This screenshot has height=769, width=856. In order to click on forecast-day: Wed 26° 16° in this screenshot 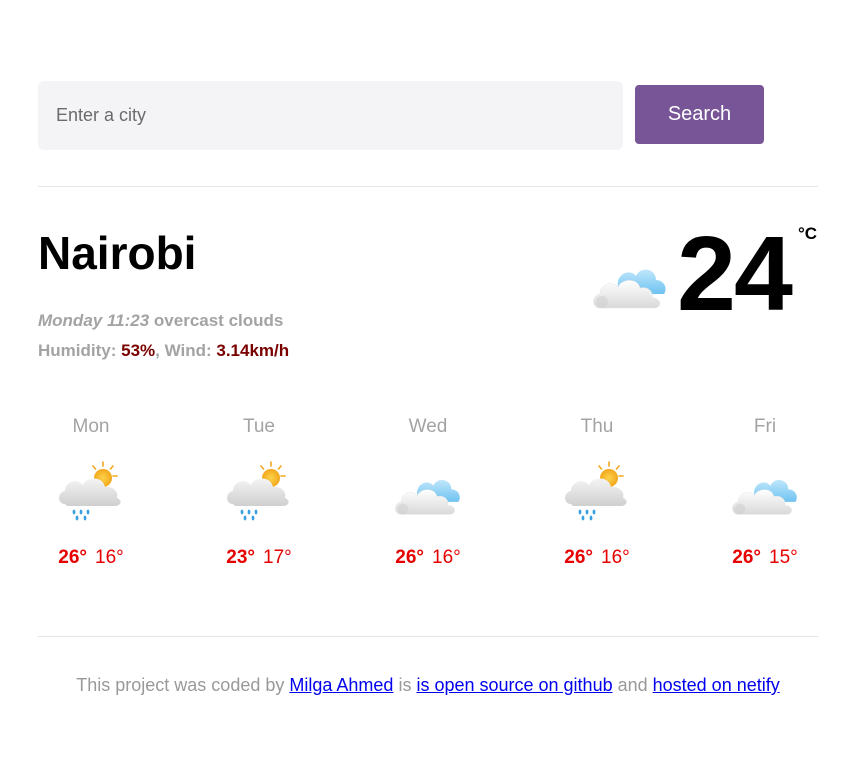, I will do `click(428, 492)`.